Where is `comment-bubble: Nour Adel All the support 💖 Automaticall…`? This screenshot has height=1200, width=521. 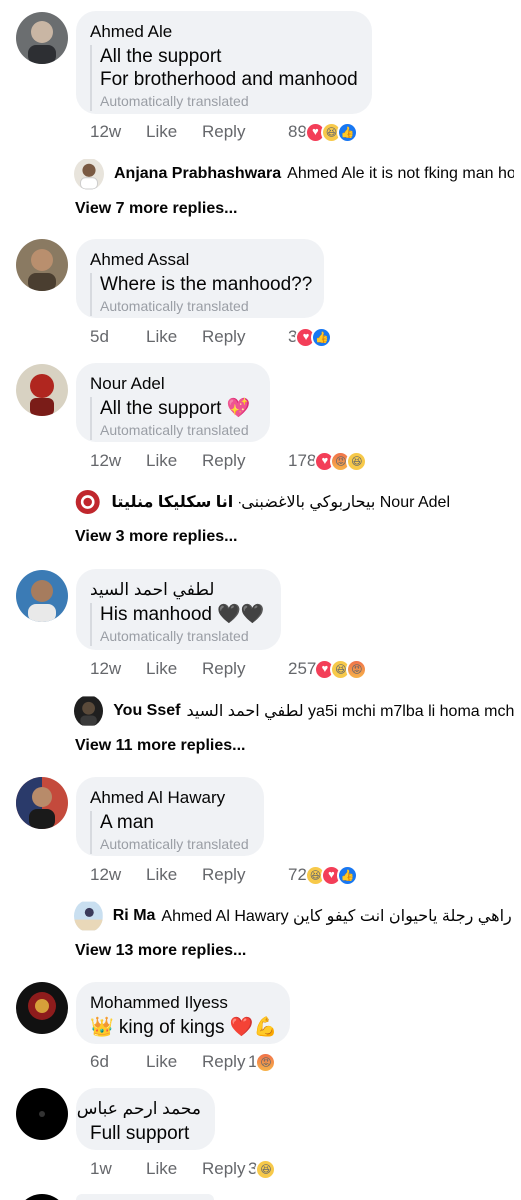
comment-bubble: Nour Adel All the support 💖 Automaticall… is located at coordinates (173, 402).